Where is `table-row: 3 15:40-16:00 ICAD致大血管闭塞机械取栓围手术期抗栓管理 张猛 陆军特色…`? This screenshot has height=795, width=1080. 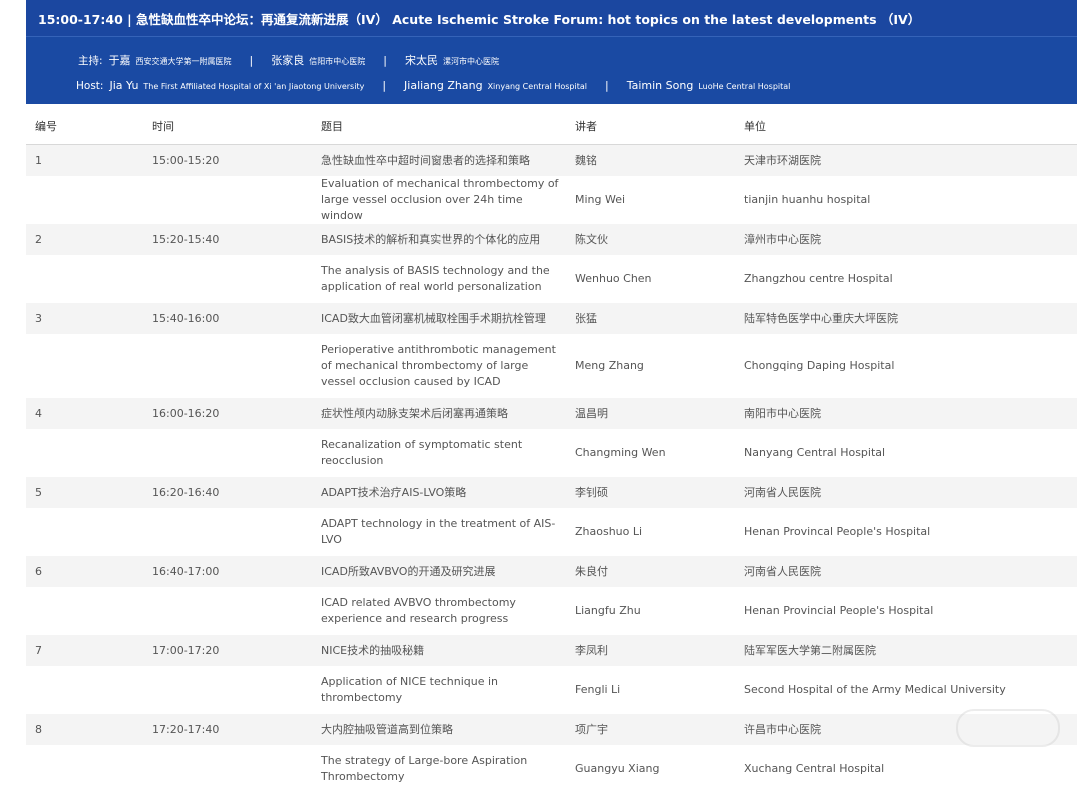 table-row: 3 15:40-16:00 ICAD致大血管闭塞机械取栓围手术期抗栓管理 张猛 陆军特色… is located at coordinates (551, 318).